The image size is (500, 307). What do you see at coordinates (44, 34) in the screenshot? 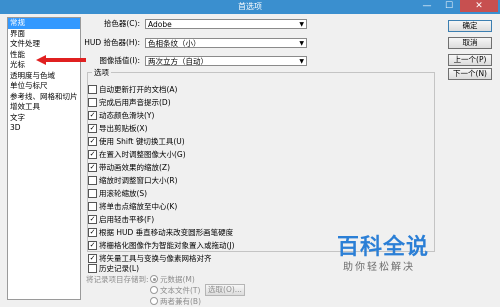
I see `sidebar-item-interface: 界面` at bounding box center [44, 34].